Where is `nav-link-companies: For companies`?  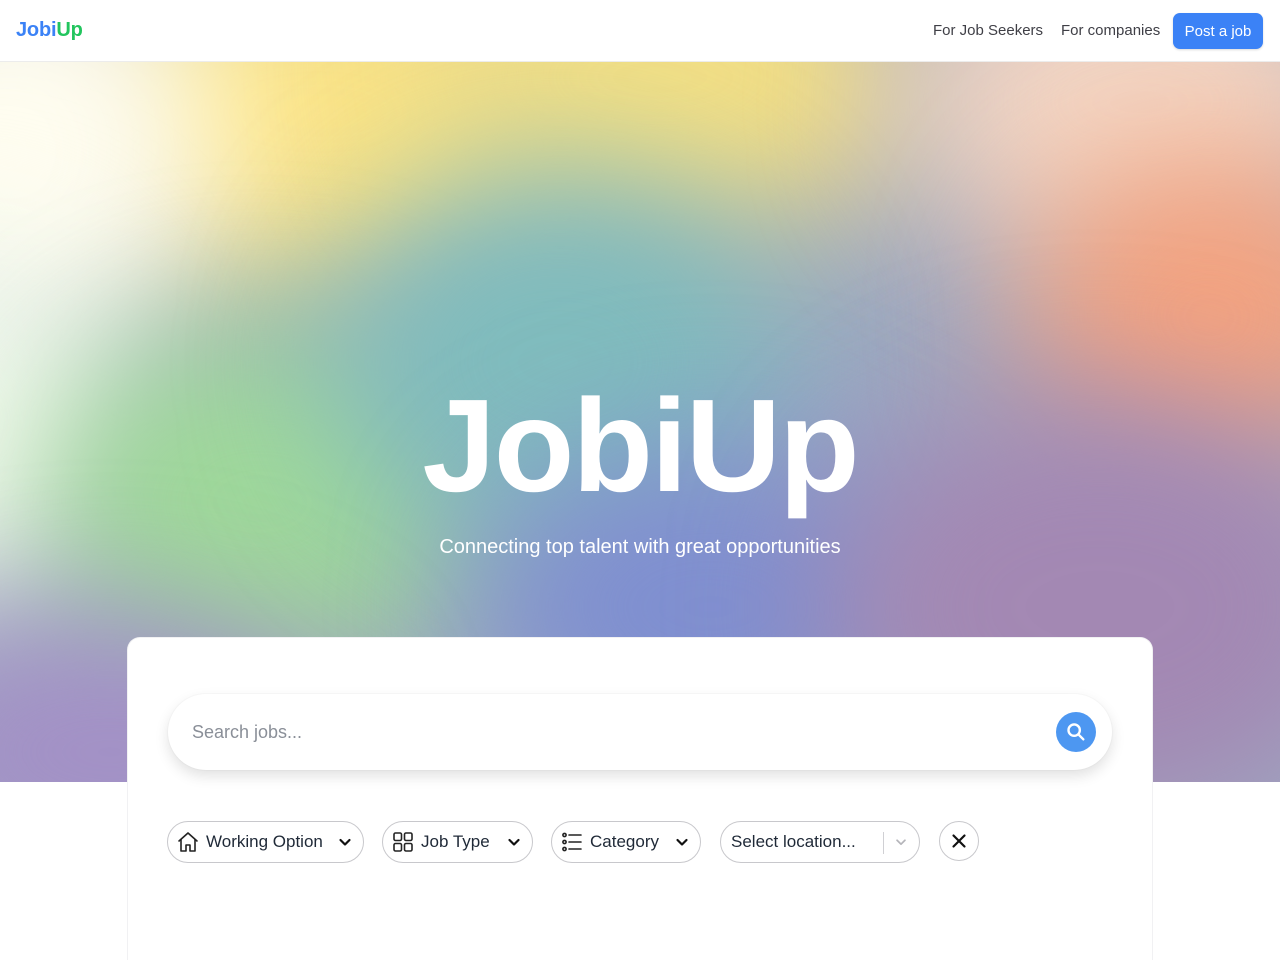
nav-link-companies: For companies is located at coordinates (1110, 30).